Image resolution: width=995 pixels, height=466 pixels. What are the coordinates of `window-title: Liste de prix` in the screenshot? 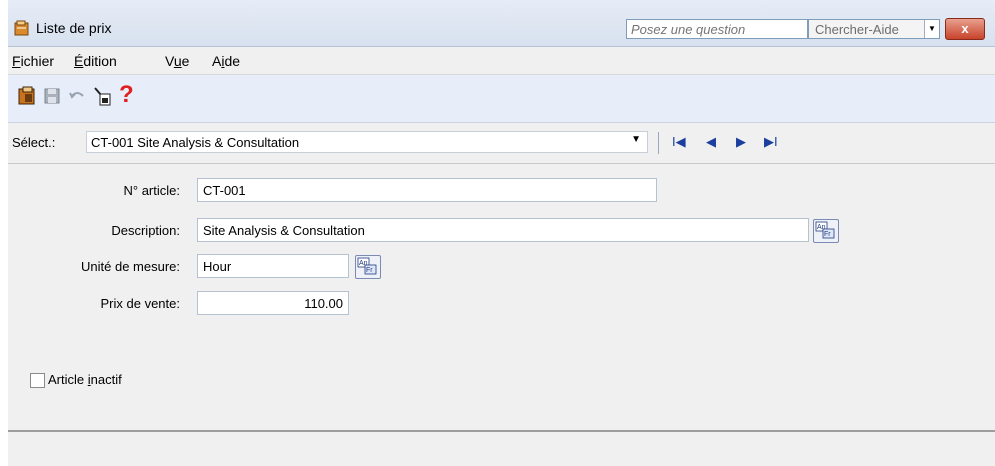 It's located at (74, 28).